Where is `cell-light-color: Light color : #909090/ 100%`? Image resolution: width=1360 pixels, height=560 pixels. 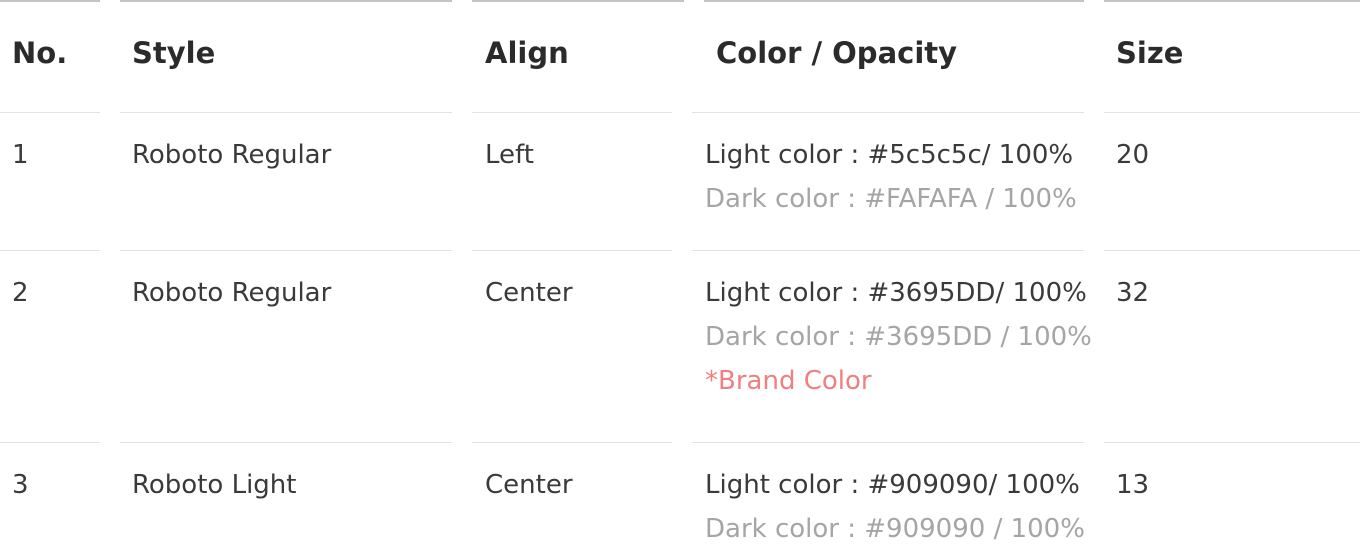 cell-light-color: Light color : #909090/ 100% is located at coordinates (892, 485).